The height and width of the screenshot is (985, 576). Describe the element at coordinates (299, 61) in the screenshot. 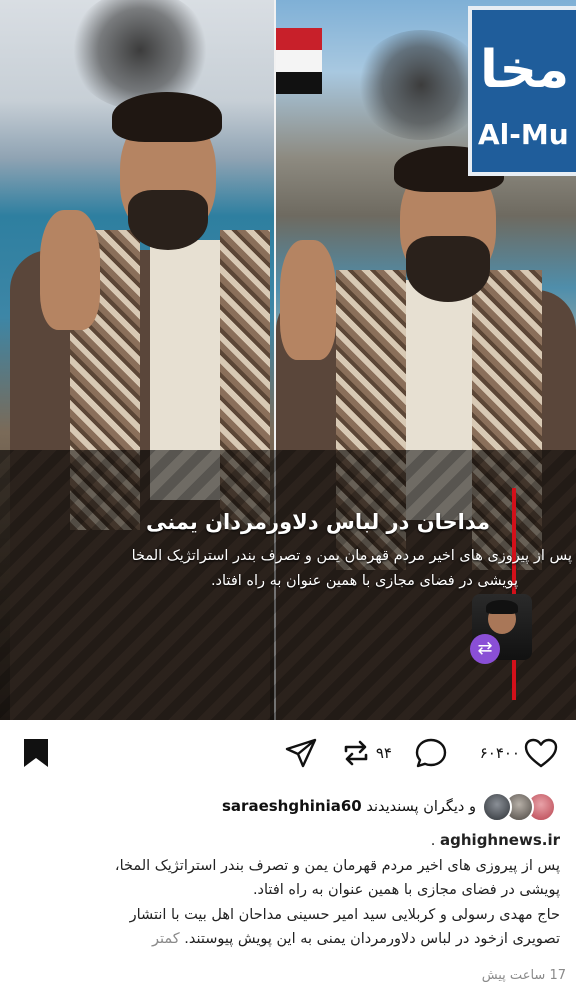

I see `yemen-flag` at that location.